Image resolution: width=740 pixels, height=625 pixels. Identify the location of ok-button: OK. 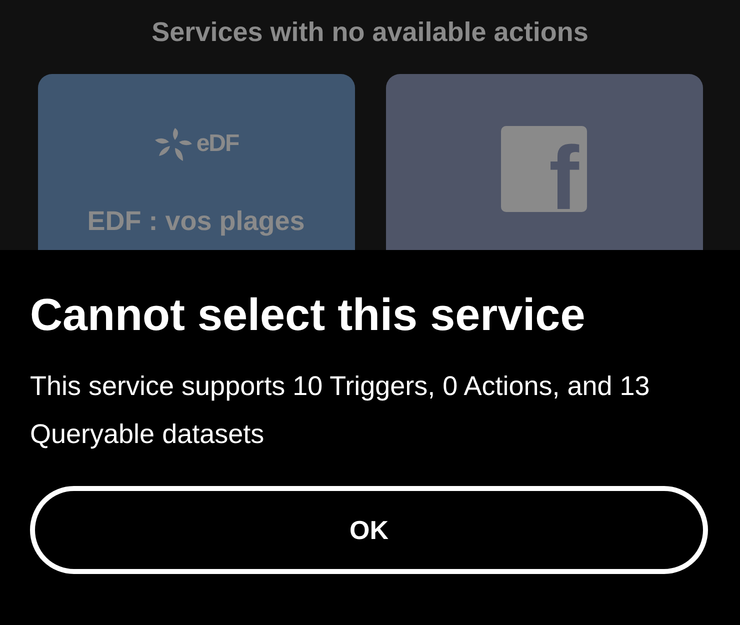
(369, 530).